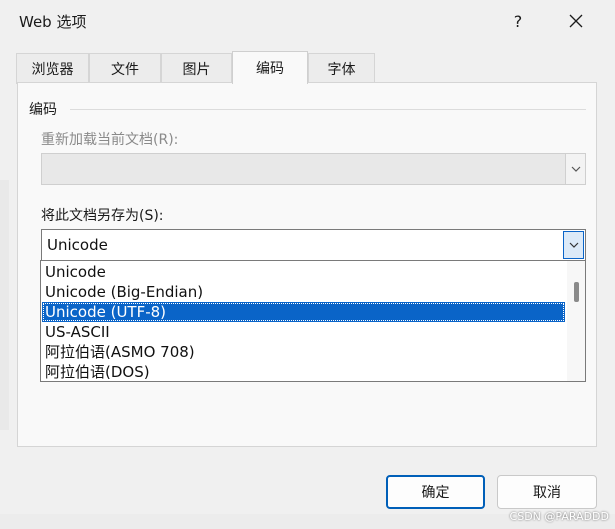  I want to click on tab-label: 浏览器, so click(52, 70).